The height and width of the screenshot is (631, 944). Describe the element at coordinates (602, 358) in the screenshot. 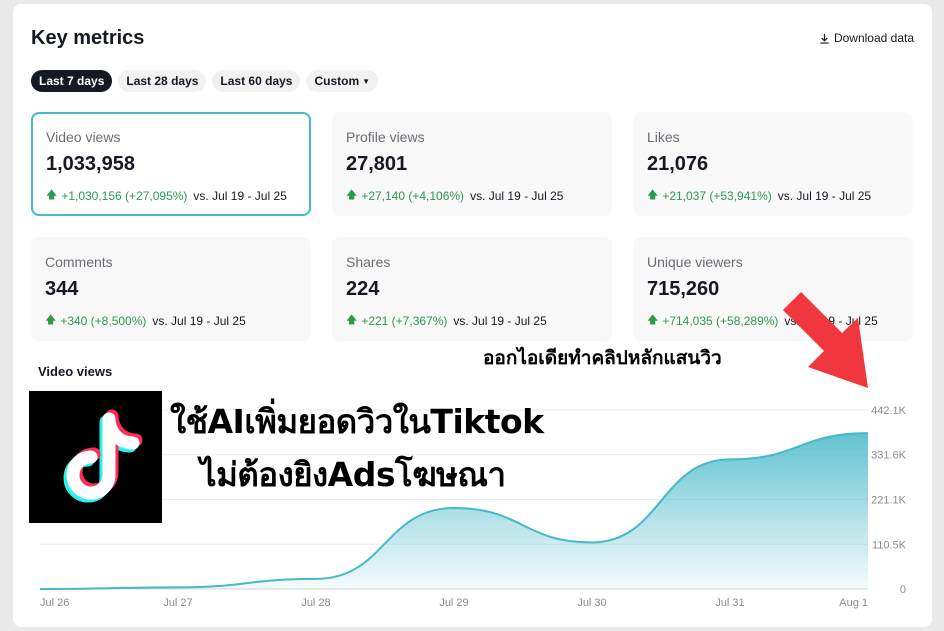

I see `overlay-headline: ออกไอเดียทำคลิปหลักแสนวิว` at that location.